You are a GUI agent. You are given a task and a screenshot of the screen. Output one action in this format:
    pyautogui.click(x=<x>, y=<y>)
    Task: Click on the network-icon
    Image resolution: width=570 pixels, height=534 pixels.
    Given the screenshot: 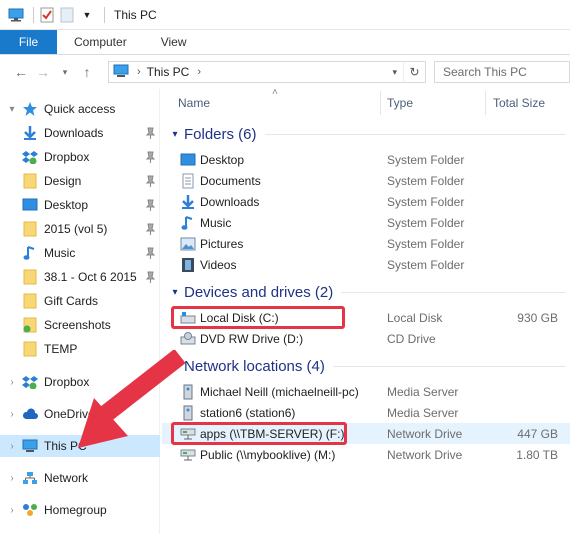 What is the action you would take?
    pyautogui.click(x=30, y=478)
    